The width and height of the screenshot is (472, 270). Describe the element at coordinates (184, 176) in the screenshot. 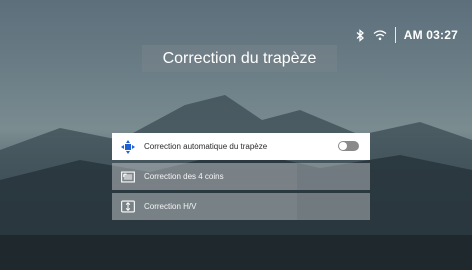

I see `menu-item-label: Correction des 4 coins` at that location.